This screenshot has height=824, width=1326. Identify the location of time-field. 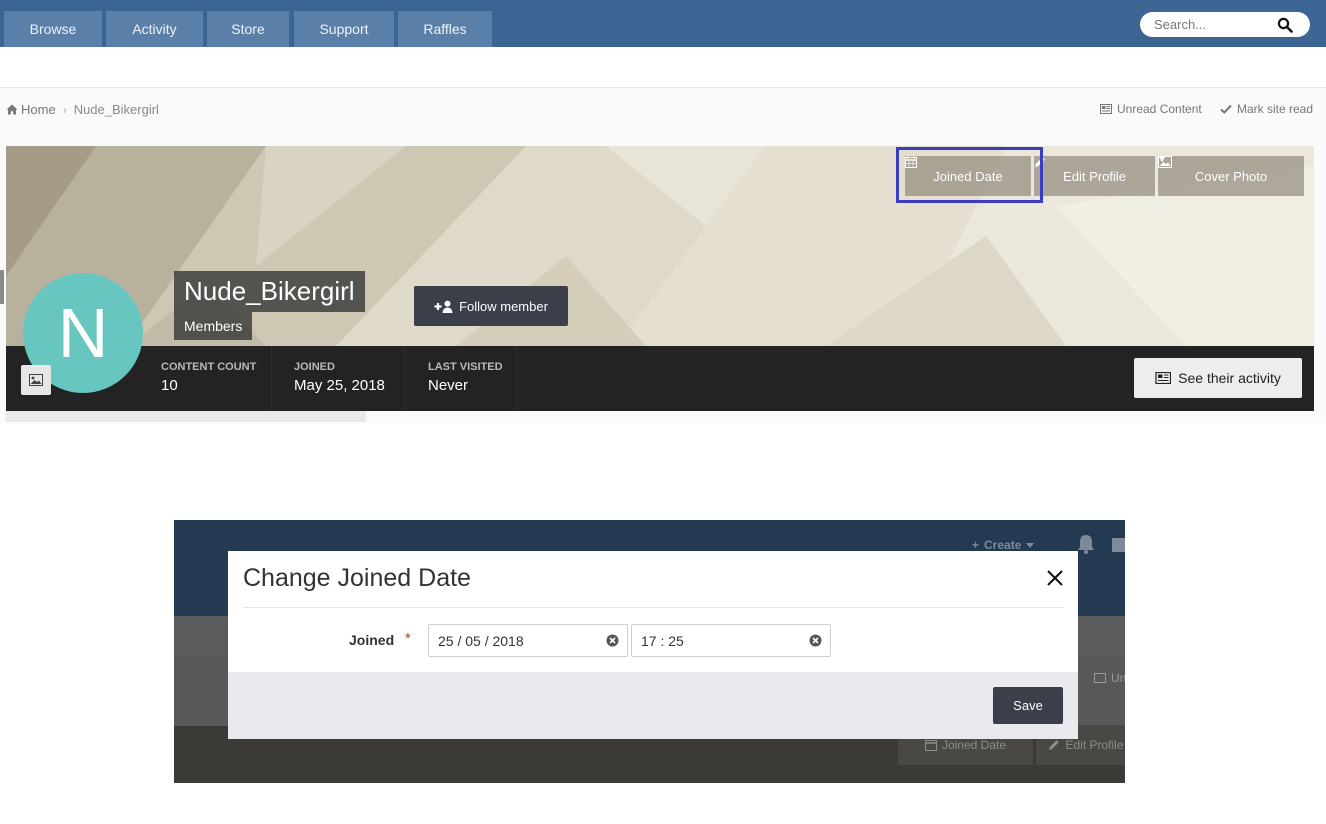
(731, 640).